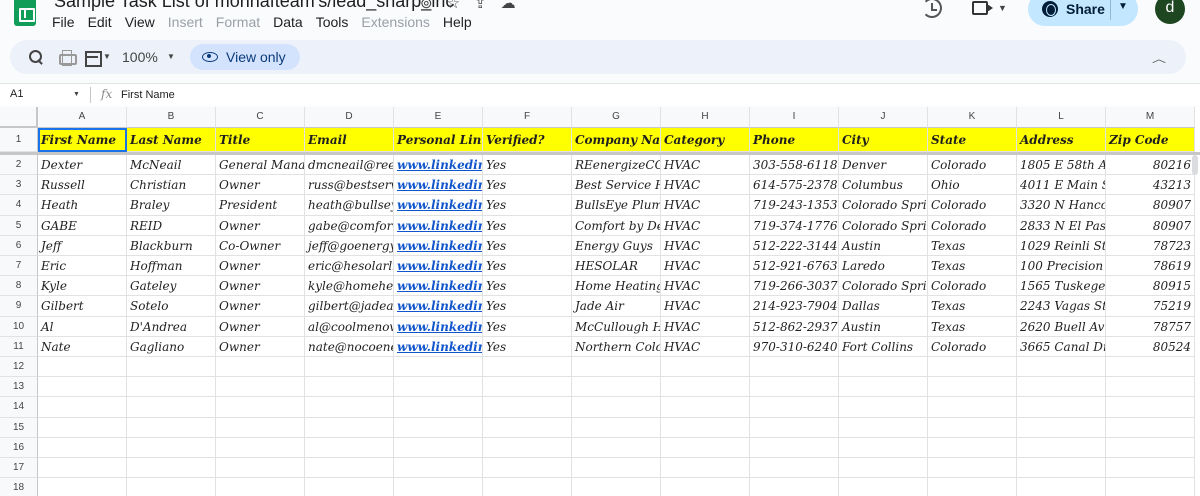 The width and height of the screenshot is (1200, 496). I want to click on column-header-l: L, so click(1061, 117).